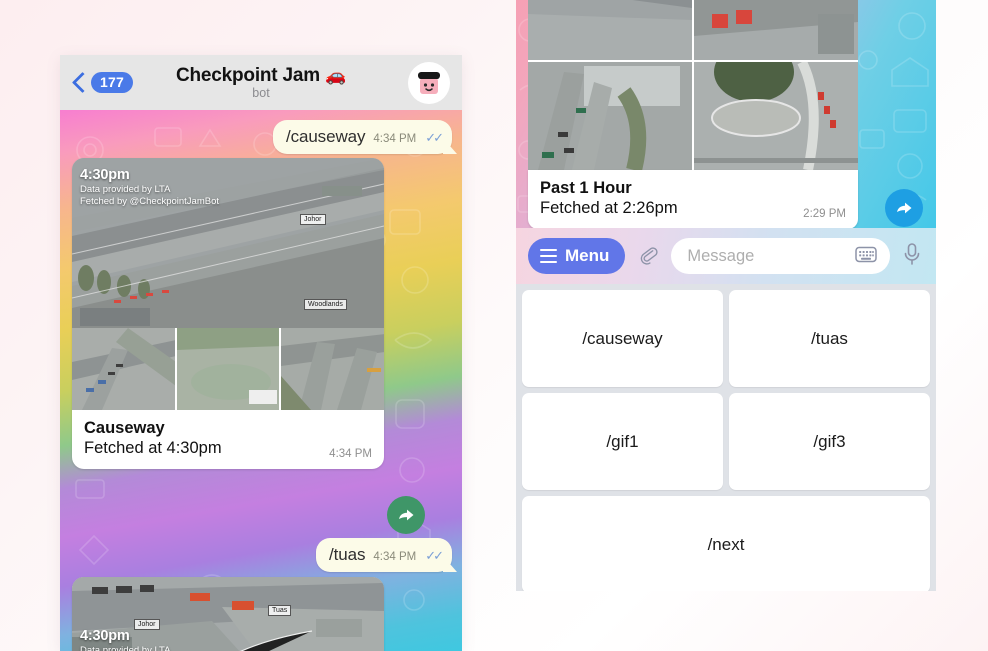 This screenshot has width=988, height=651. What do you see at coordinates (866, 256) in the screenshot?
I see `keyboard-icon` at bounding box center [866, 256].